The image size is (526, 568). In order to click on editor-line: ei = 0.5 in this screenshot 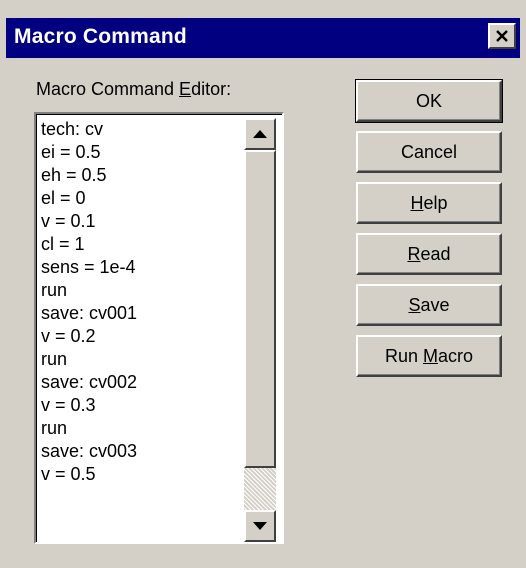, I will do `click(71, 152)`.